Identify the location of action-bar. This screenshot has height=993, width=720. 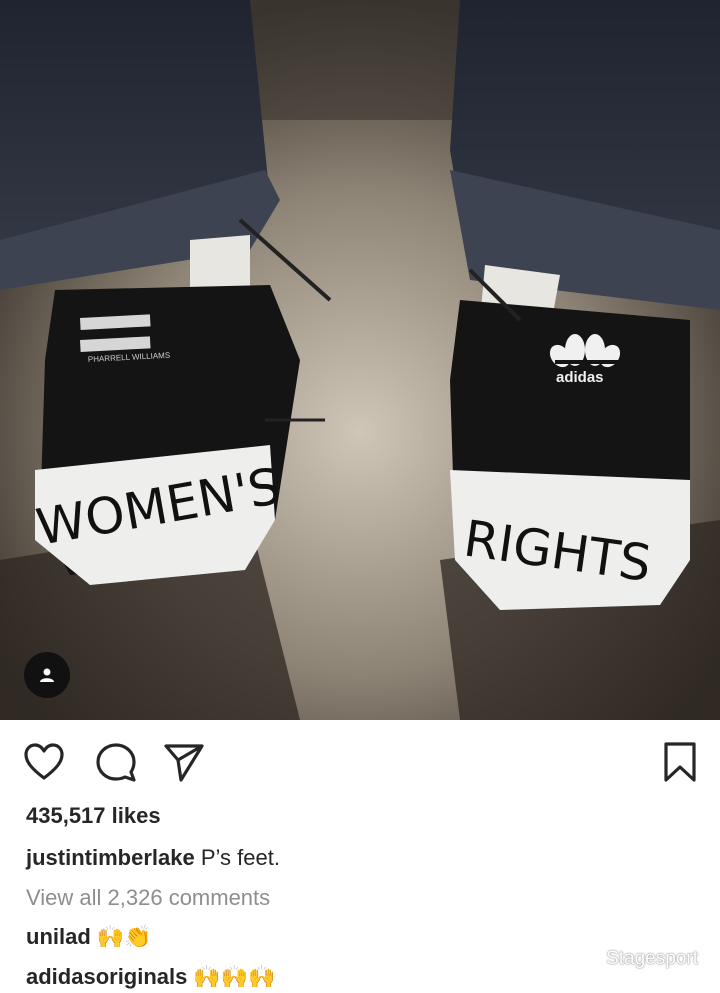
(360, 762).